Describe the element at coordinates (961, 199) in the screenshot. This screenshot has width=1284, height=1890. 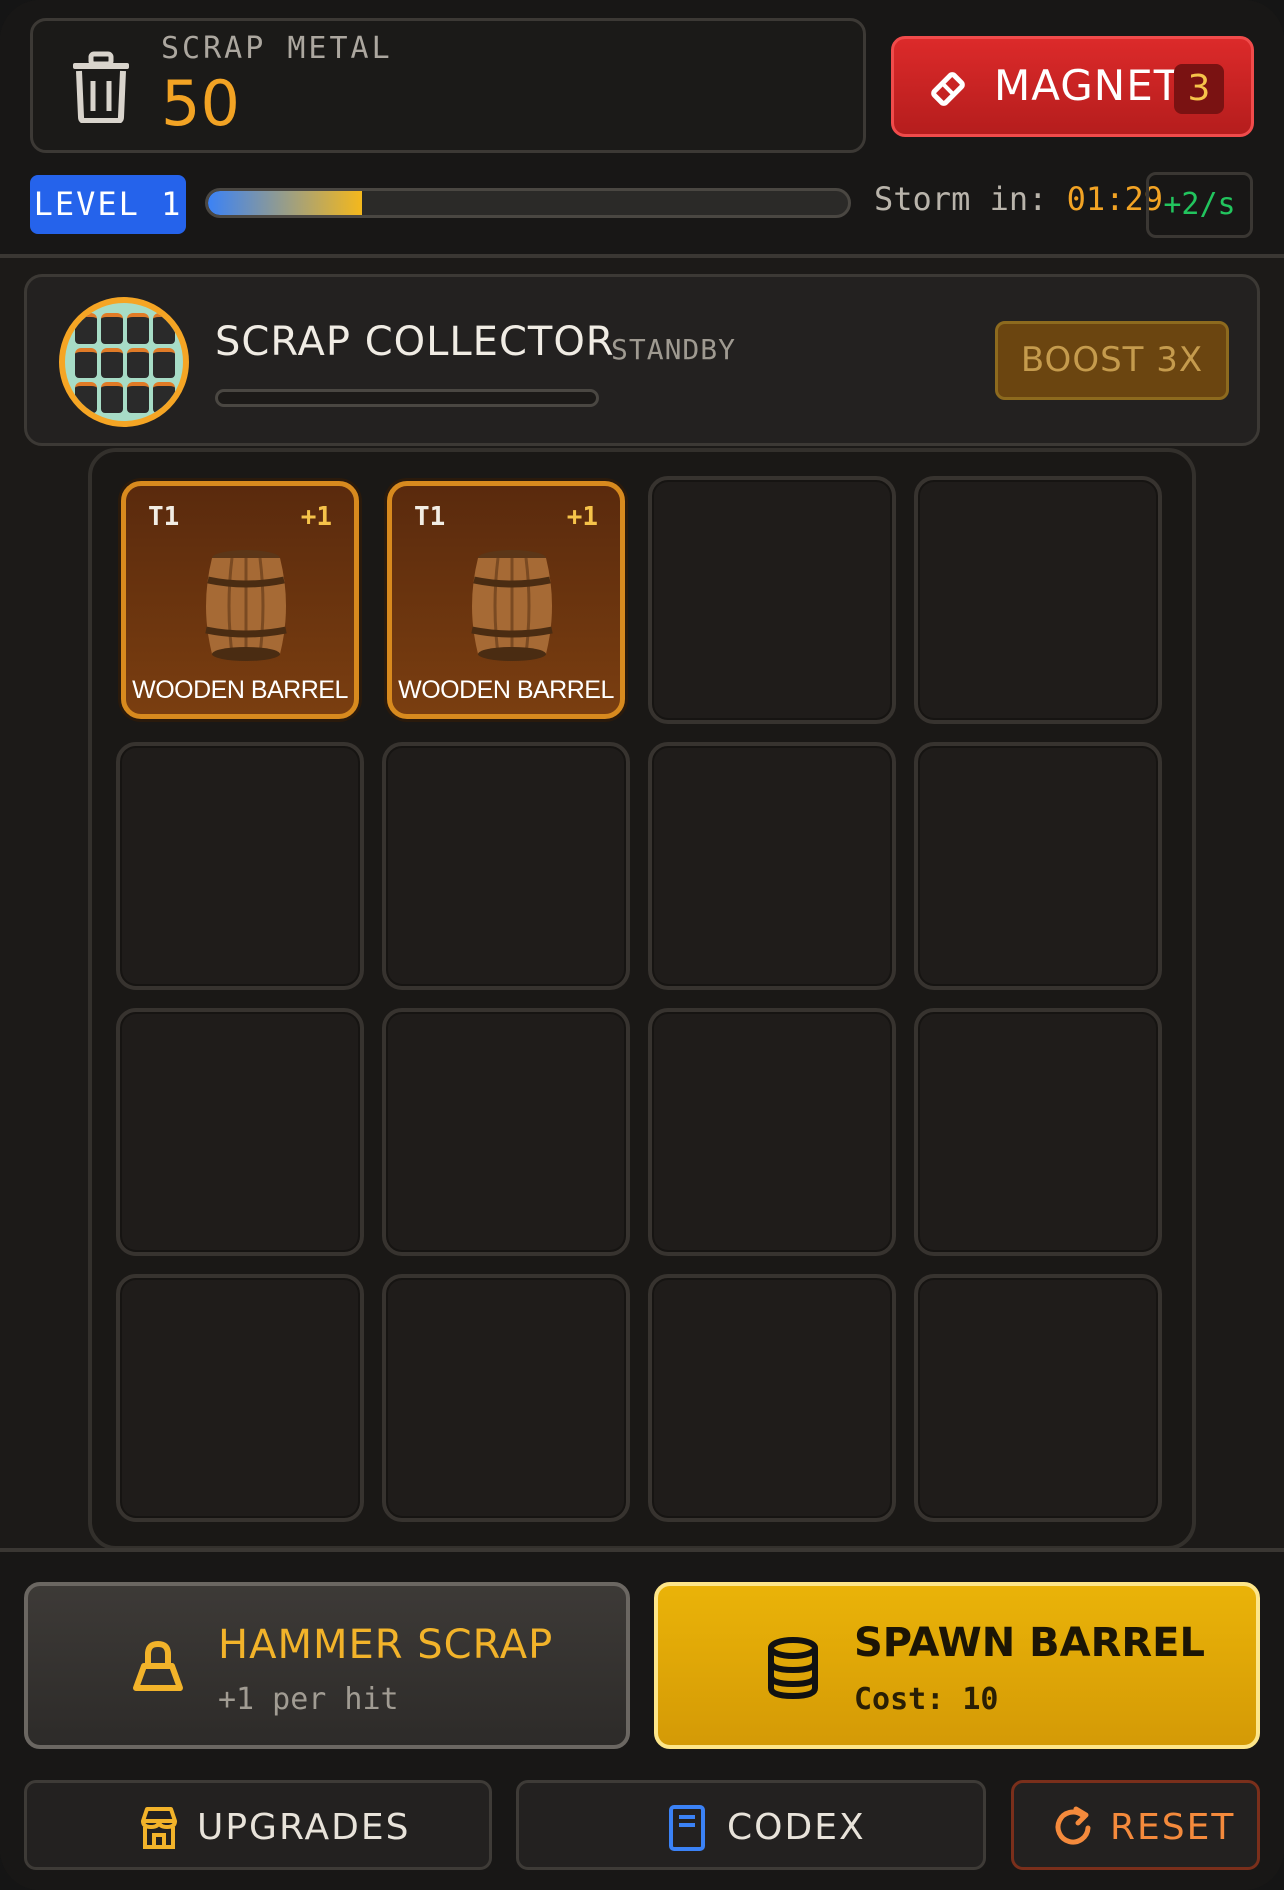
I see `storm-label: Storm in:` at that location.